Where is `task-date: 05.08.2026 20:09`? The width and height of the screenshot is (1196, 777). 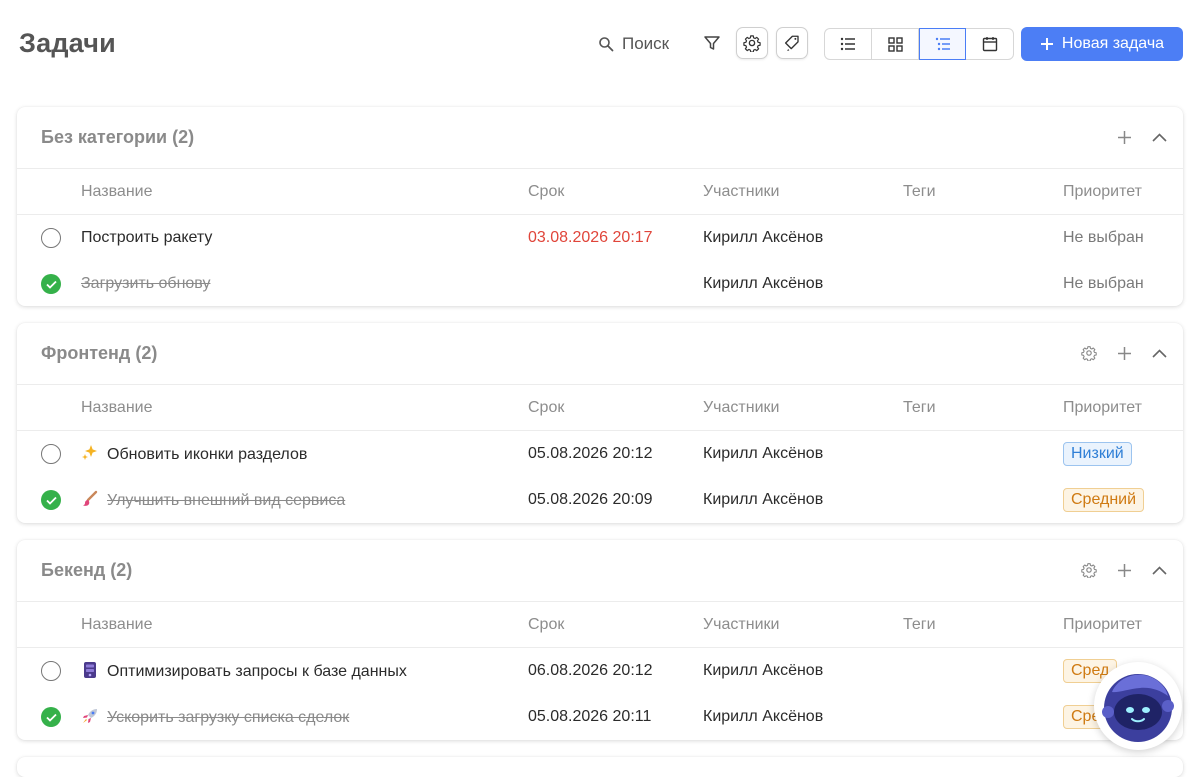
task-date: 05.08.2026 20:09 is located at coordinates (590, 499).